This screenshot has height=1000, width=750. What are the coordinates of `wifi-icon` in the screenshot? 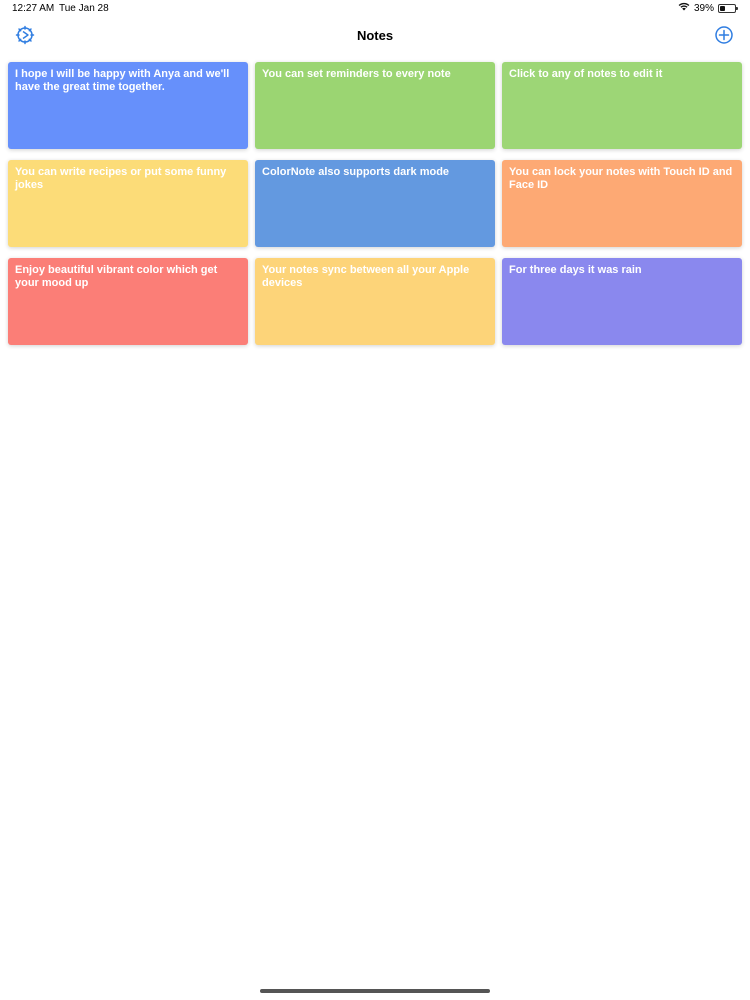 It's located at (684, 8).